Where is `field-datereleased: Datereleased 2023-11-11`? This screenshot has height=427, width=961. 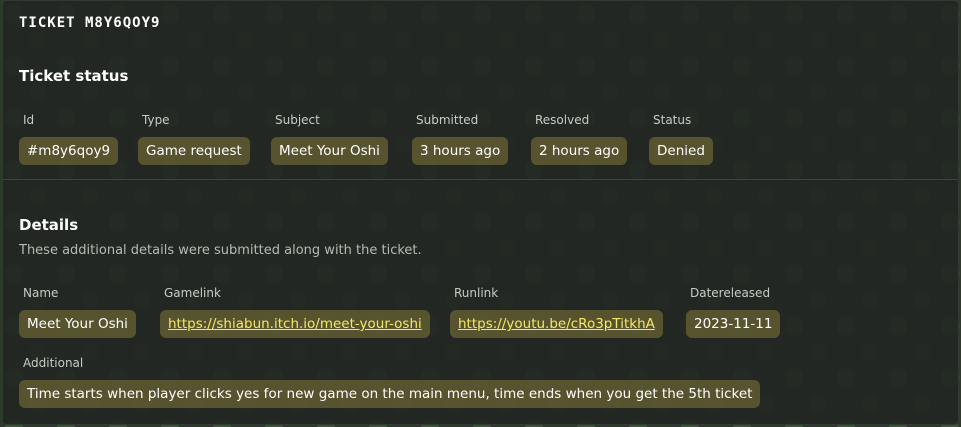
field-datereleased: Datereleased 2023-11-11 is located at coordinates (733, 312).